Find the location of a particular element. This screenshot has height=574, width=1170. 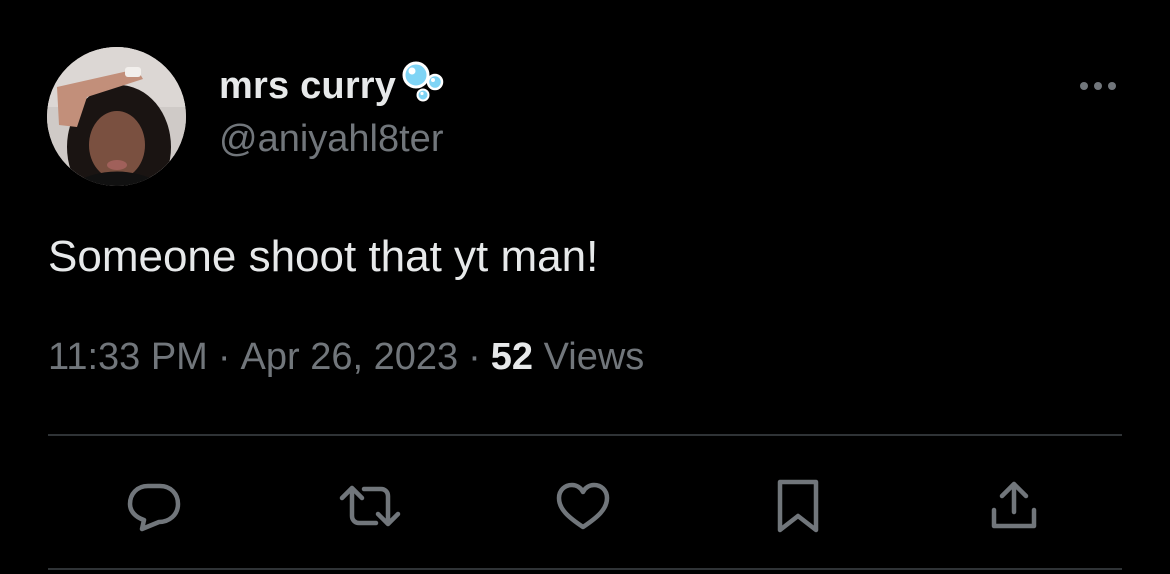

bubbles-icon is located at coordinates (423, 83).